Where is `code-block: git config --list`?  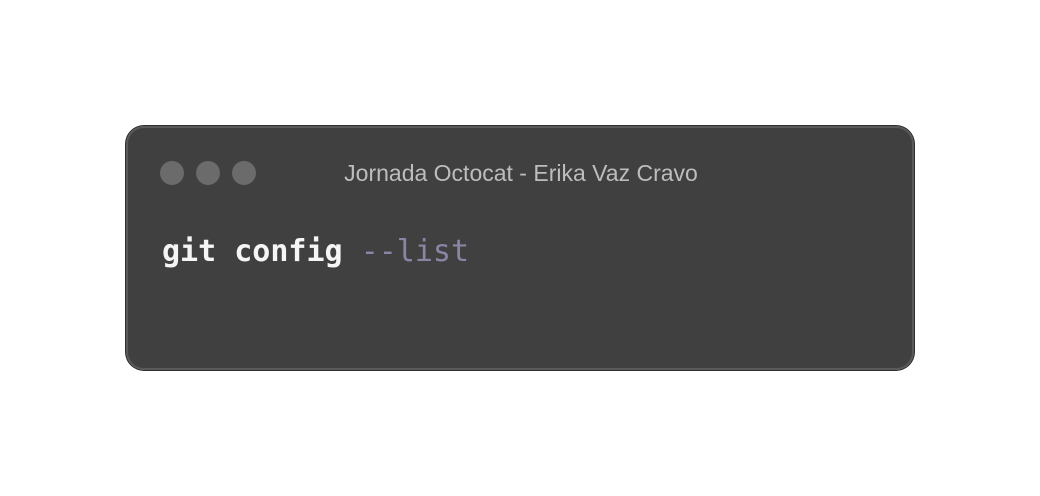 code-block: git config --list is located at coordinates (315, 252).